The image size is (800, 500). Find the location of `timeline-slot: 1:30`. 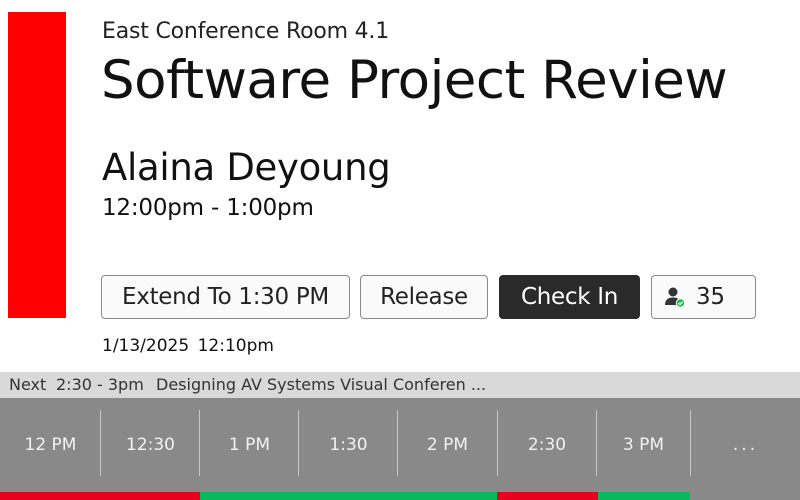

timeline-slot: 1:30 is located at coordinates (348, 445).